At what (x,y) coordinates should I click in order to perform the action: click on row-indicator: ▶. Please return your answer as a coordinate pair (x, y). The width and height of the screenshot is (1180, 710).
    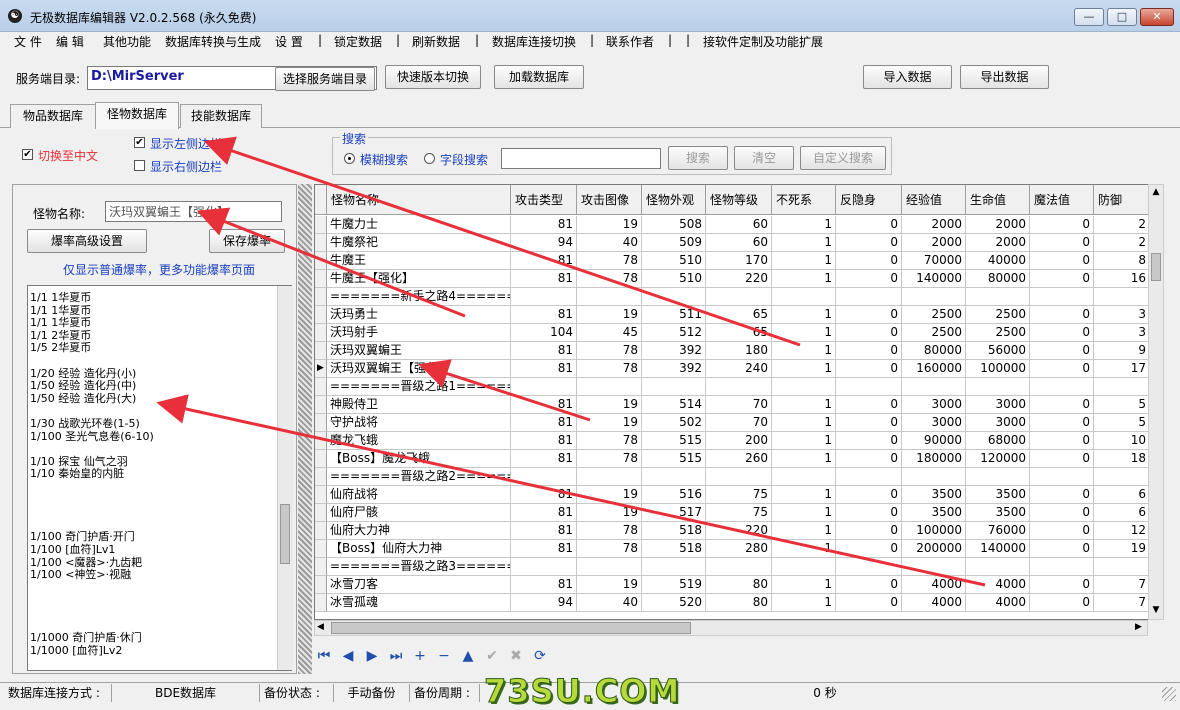
    Looking at the image, I should click on (321, 369).